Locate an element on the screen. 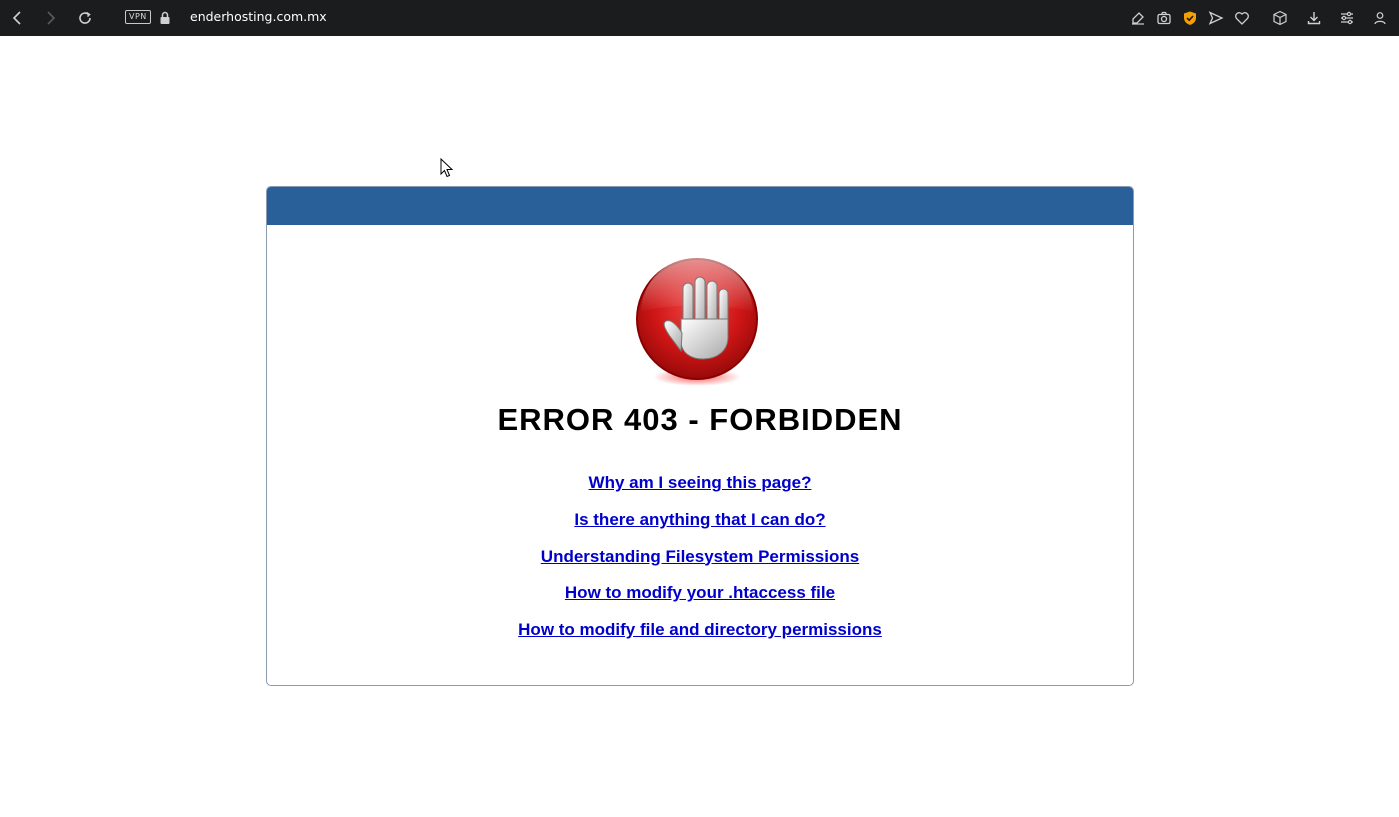 This screenshot has width=1399, height=817. reload-icon is located at coordinates (85, 18).